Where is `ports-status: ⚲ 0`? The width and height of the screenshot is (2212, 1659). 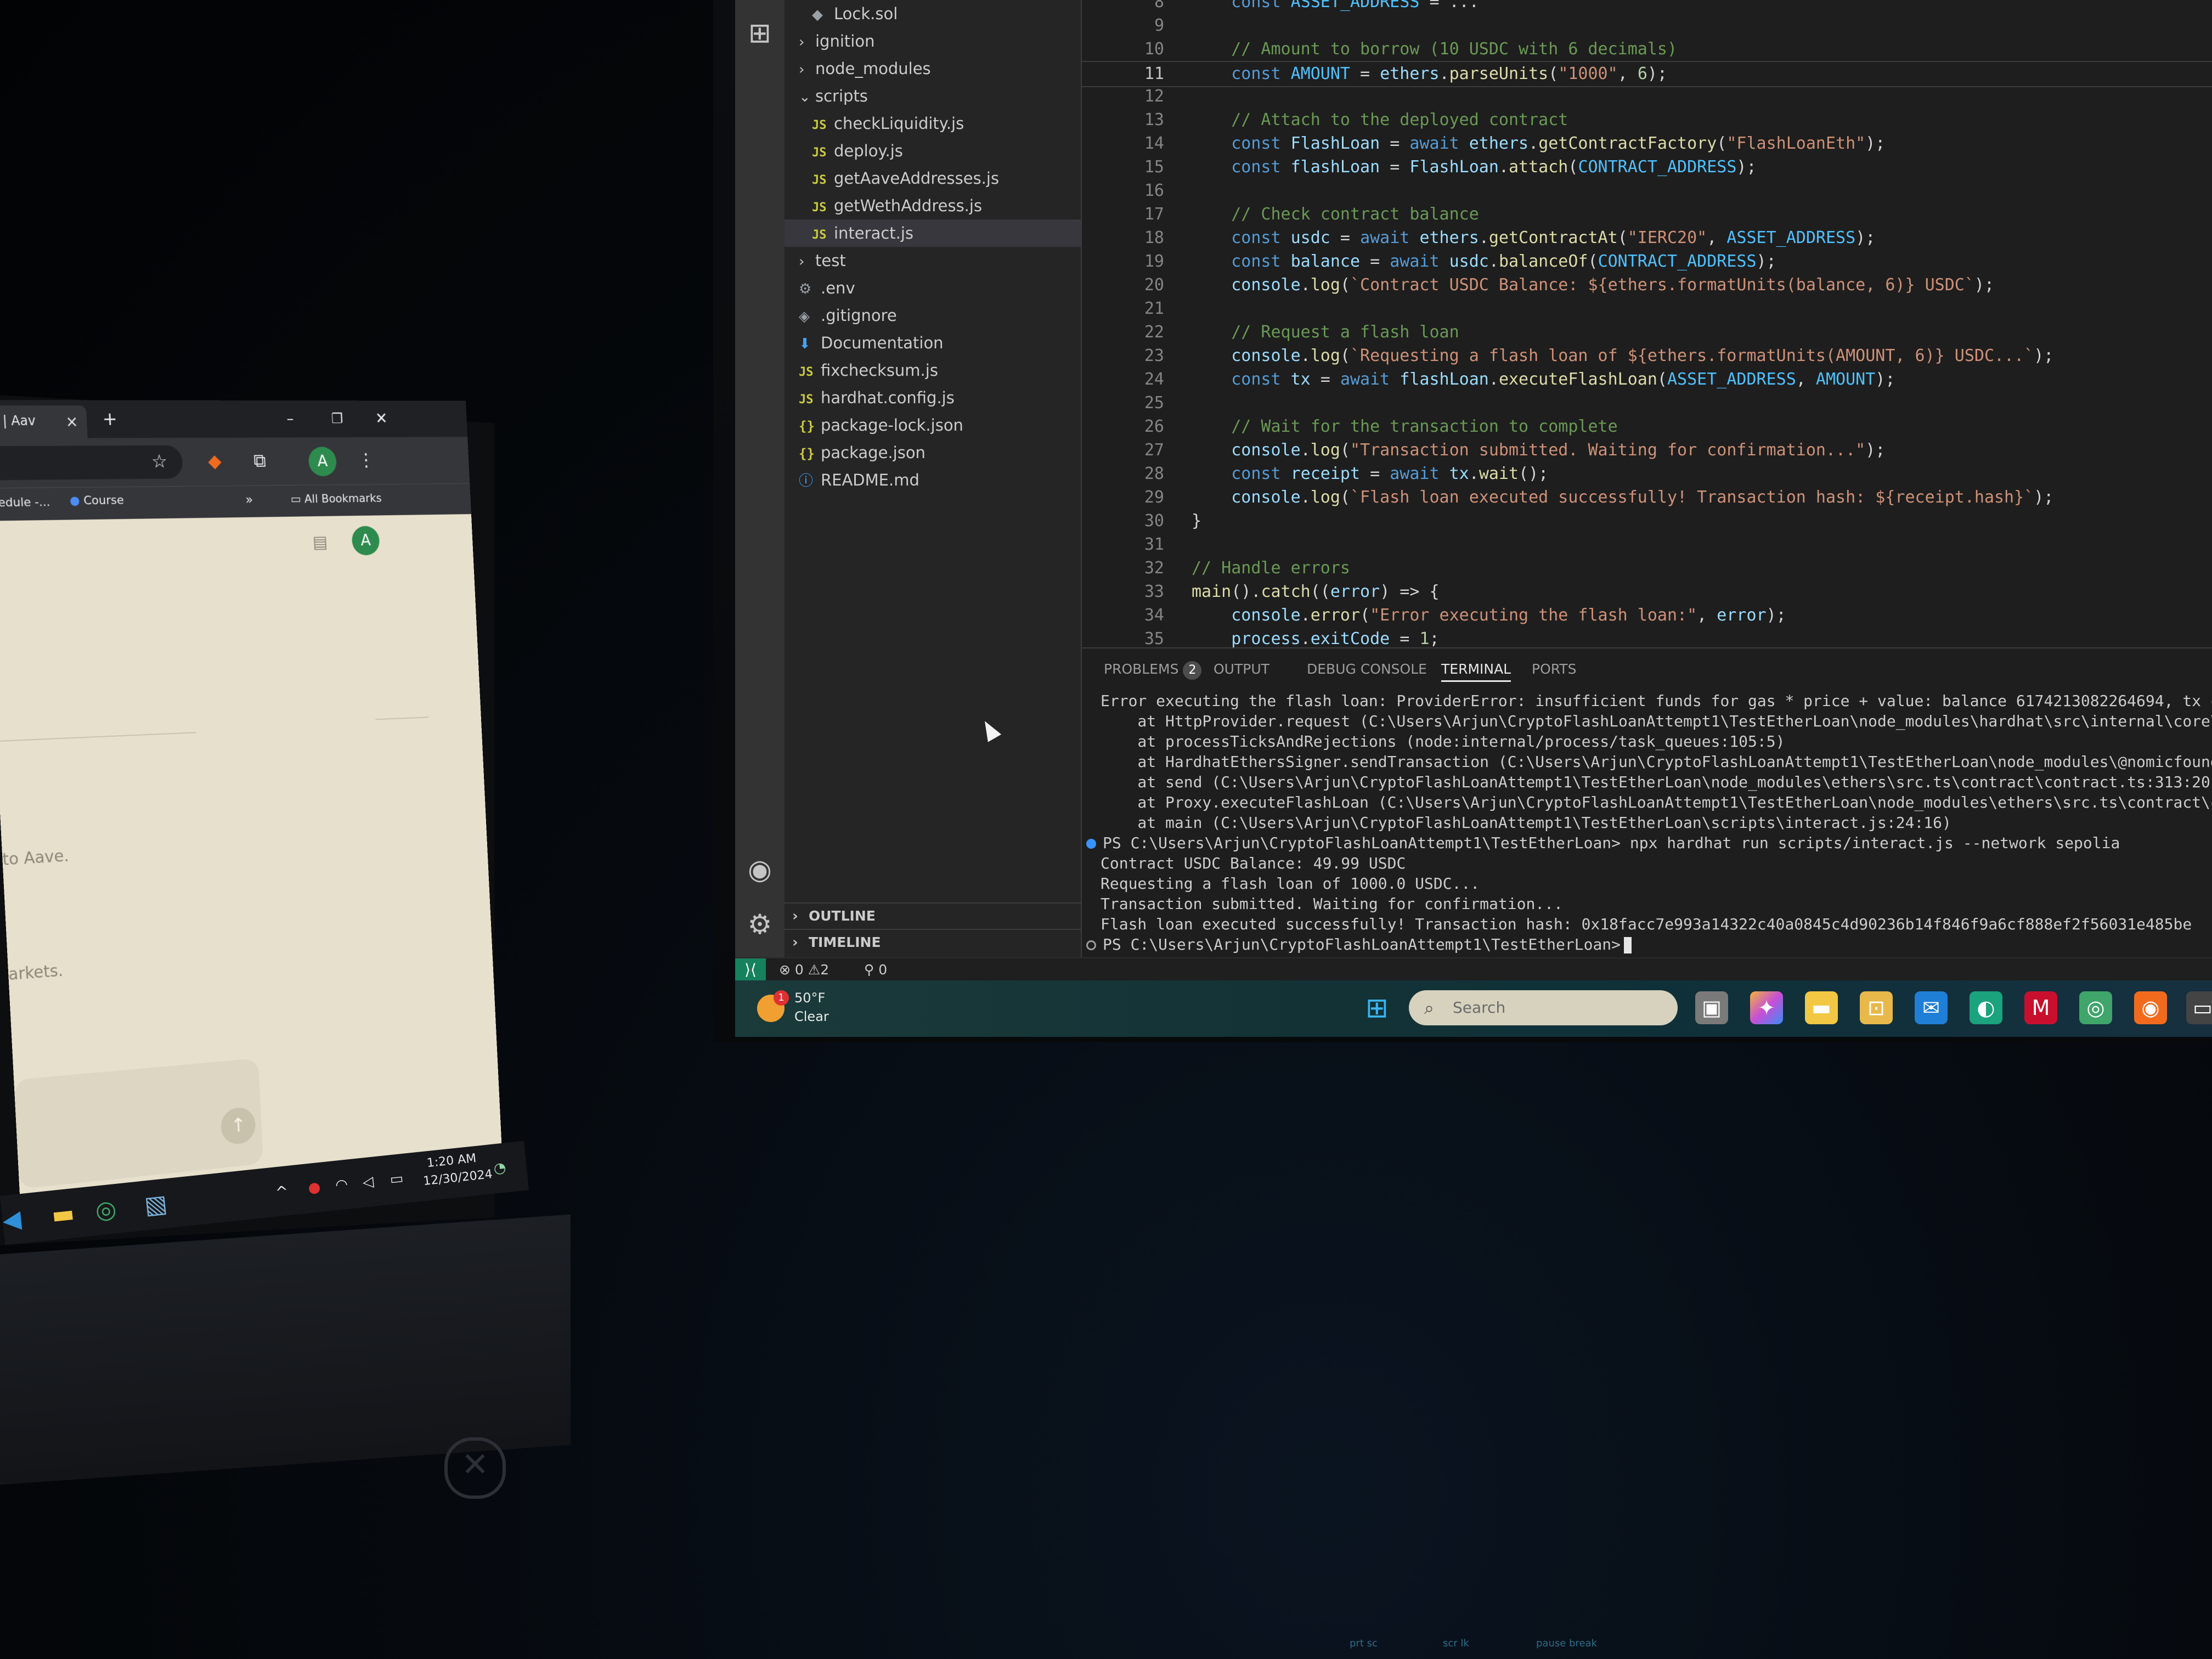
ports-status: ⚲ 0 is located at coordinates (876, 969).